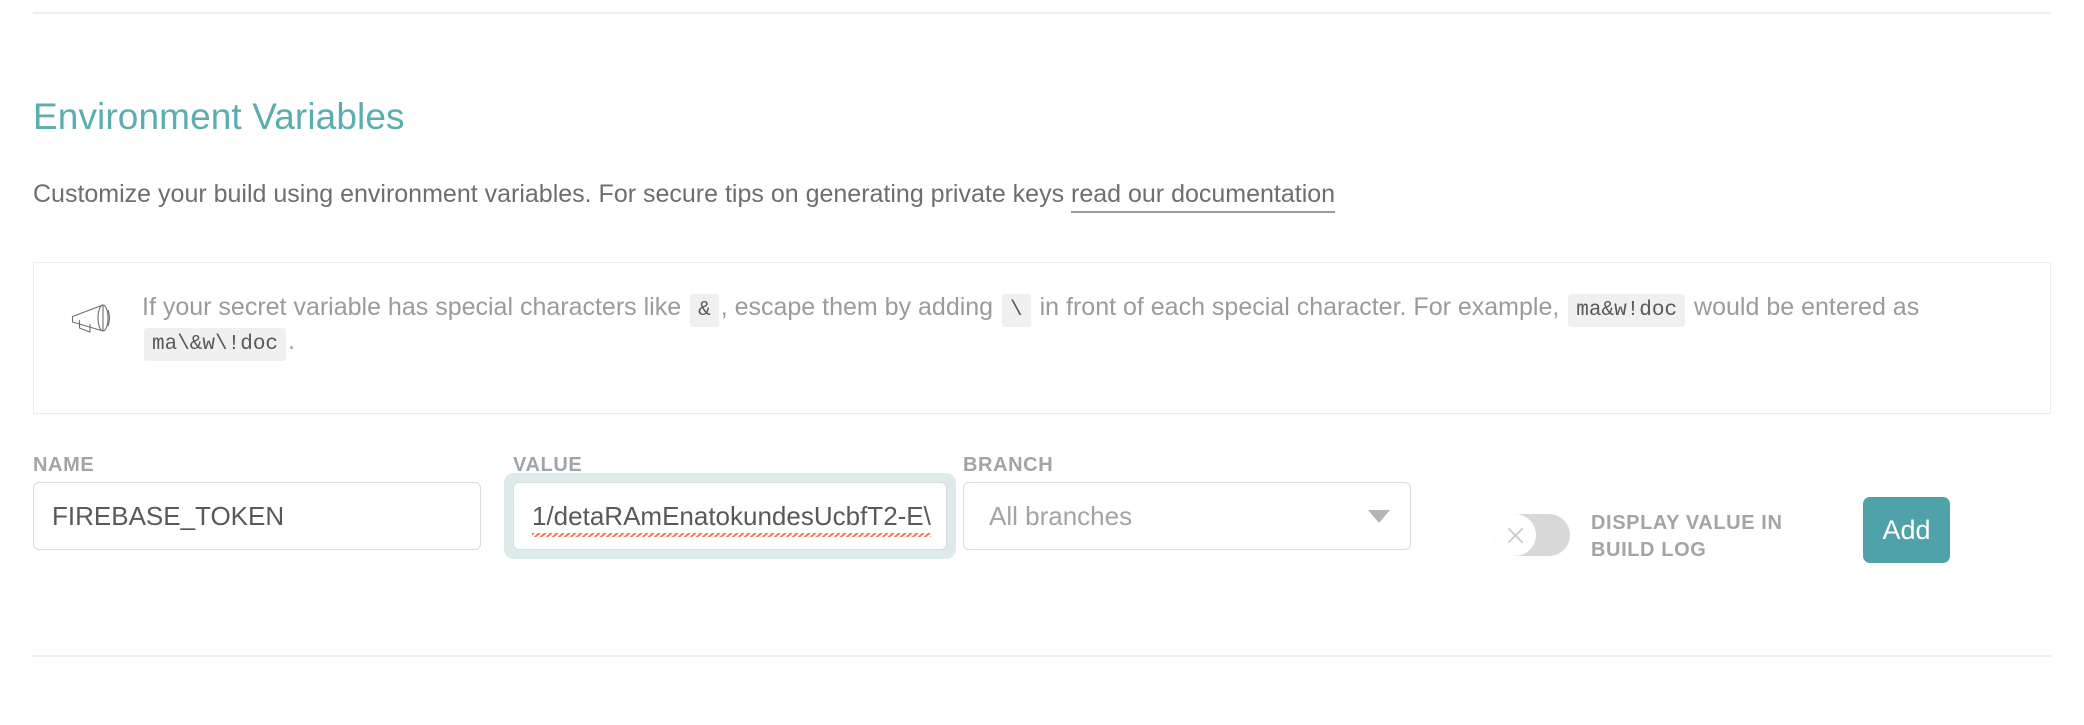  I want to click on add-button: Add, so click(1906, 530).